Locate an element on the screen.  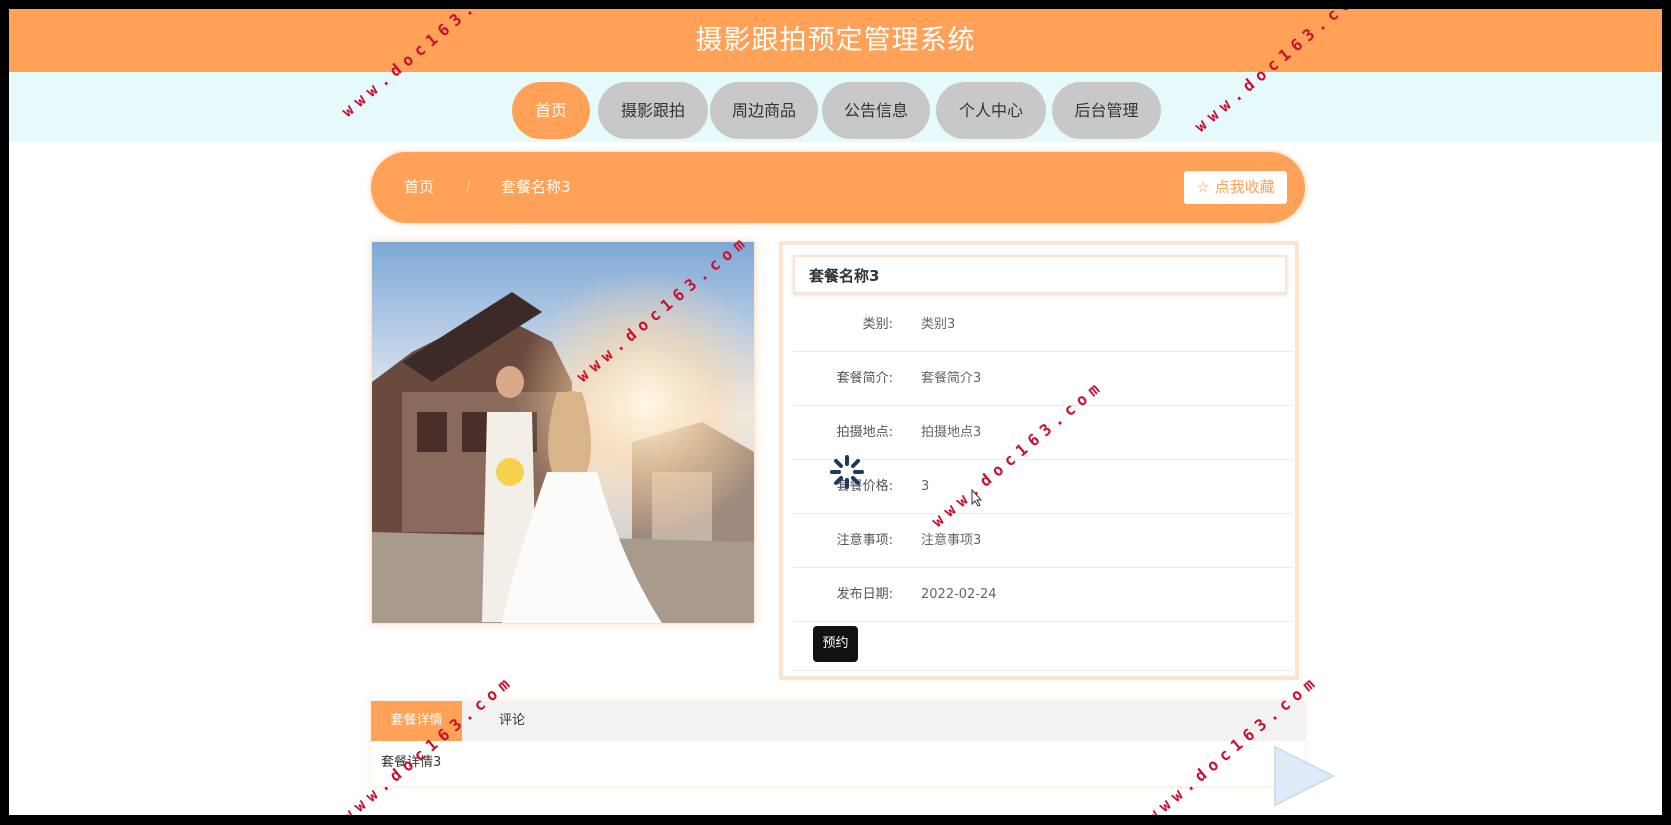
tab-package-details: 套餐详情 is located at coordinates (416, 721).